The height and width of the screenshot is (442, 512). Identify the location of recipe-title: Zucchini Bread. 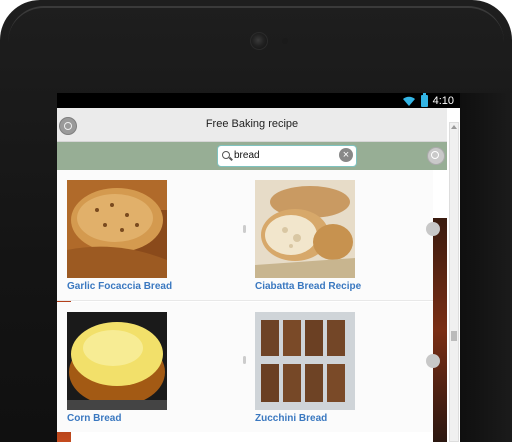
(291, 418).